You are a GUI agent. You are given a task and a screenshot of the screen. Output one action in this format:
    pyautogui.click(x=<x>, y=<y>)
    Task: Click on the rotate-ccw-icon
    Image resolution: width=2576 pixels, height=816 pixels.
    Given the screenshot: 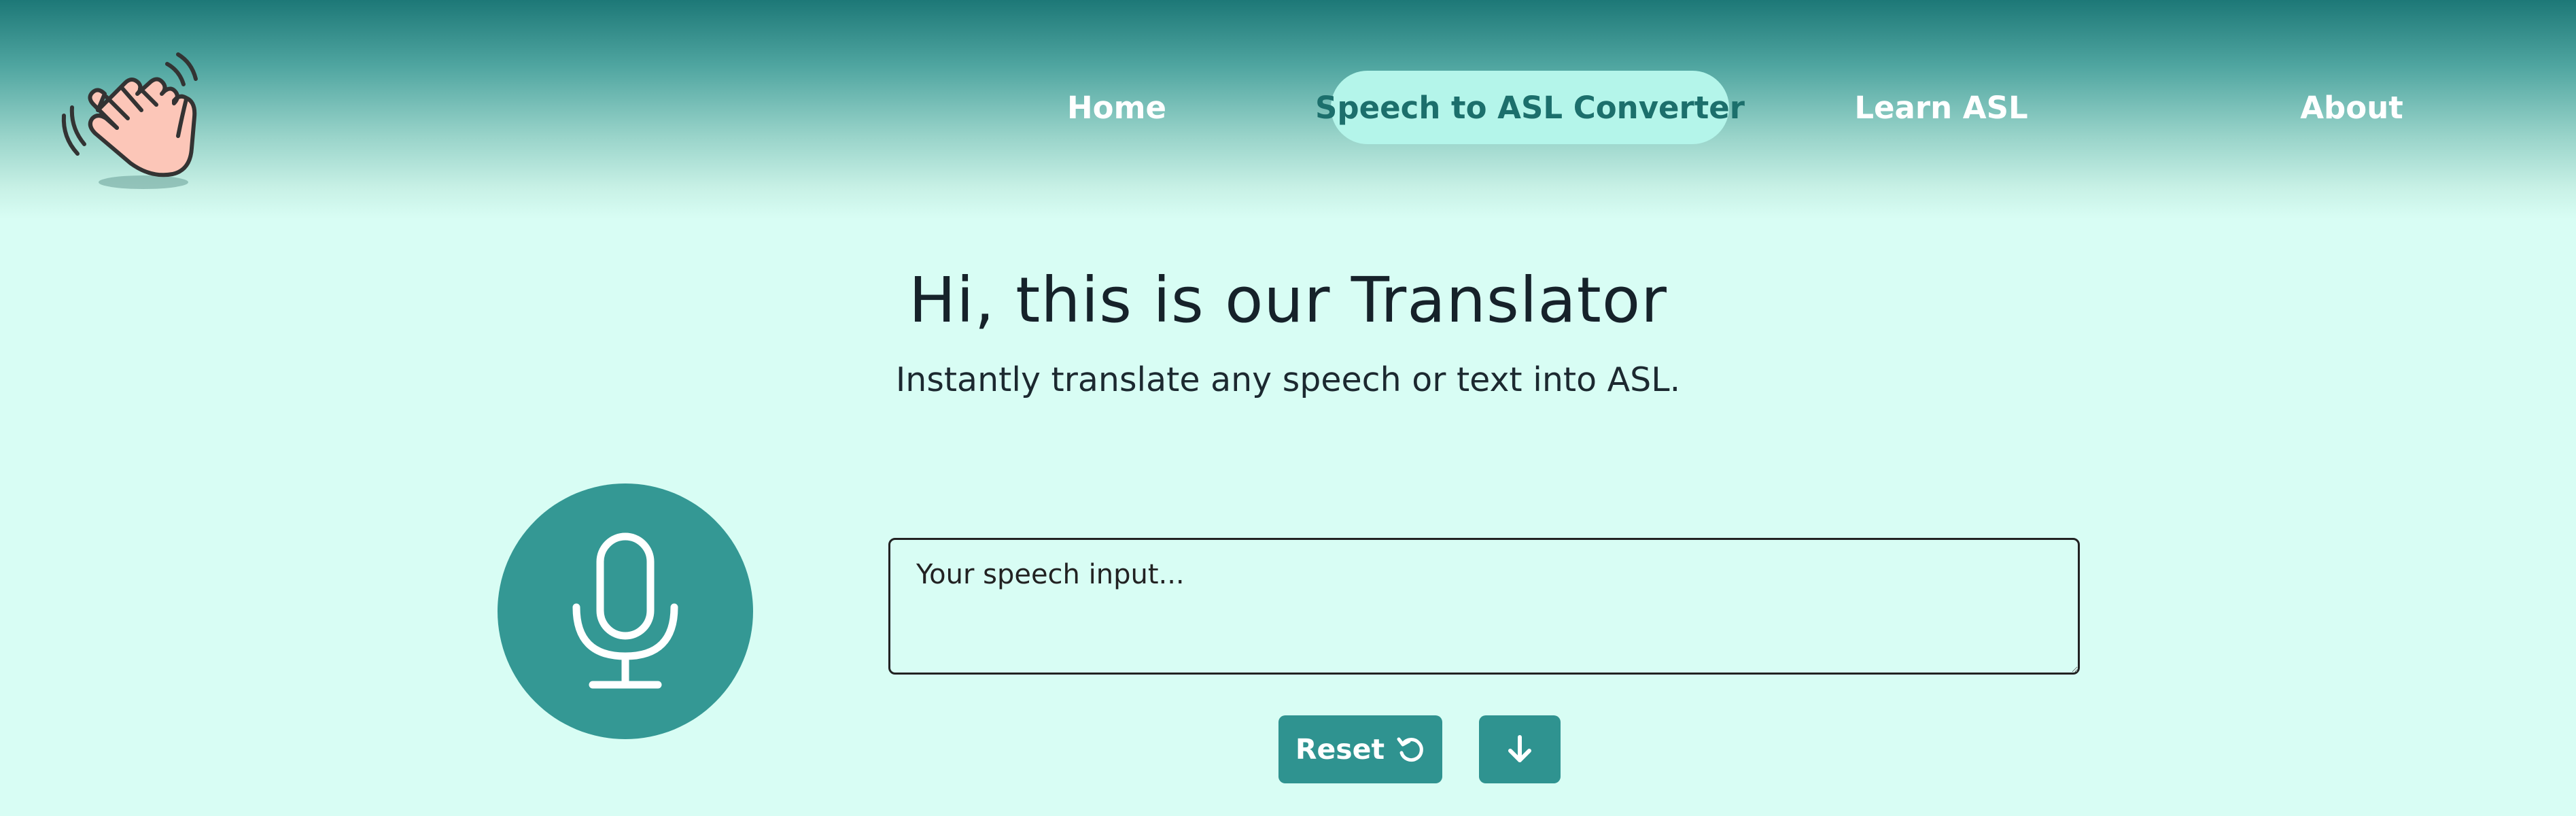 What is the action you would take?
    pyautogui.click(x=1410, y=750)
    